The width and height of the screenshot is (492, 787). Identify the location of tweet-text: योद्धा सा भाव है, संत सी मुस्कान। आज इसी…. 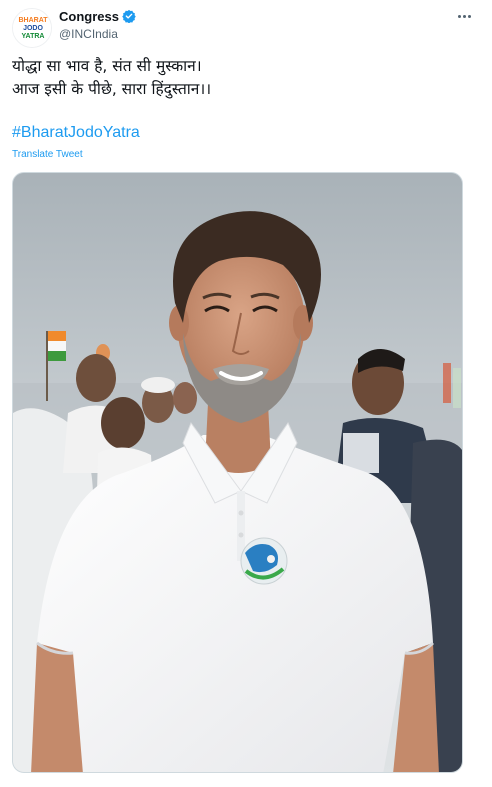
(246, 78).